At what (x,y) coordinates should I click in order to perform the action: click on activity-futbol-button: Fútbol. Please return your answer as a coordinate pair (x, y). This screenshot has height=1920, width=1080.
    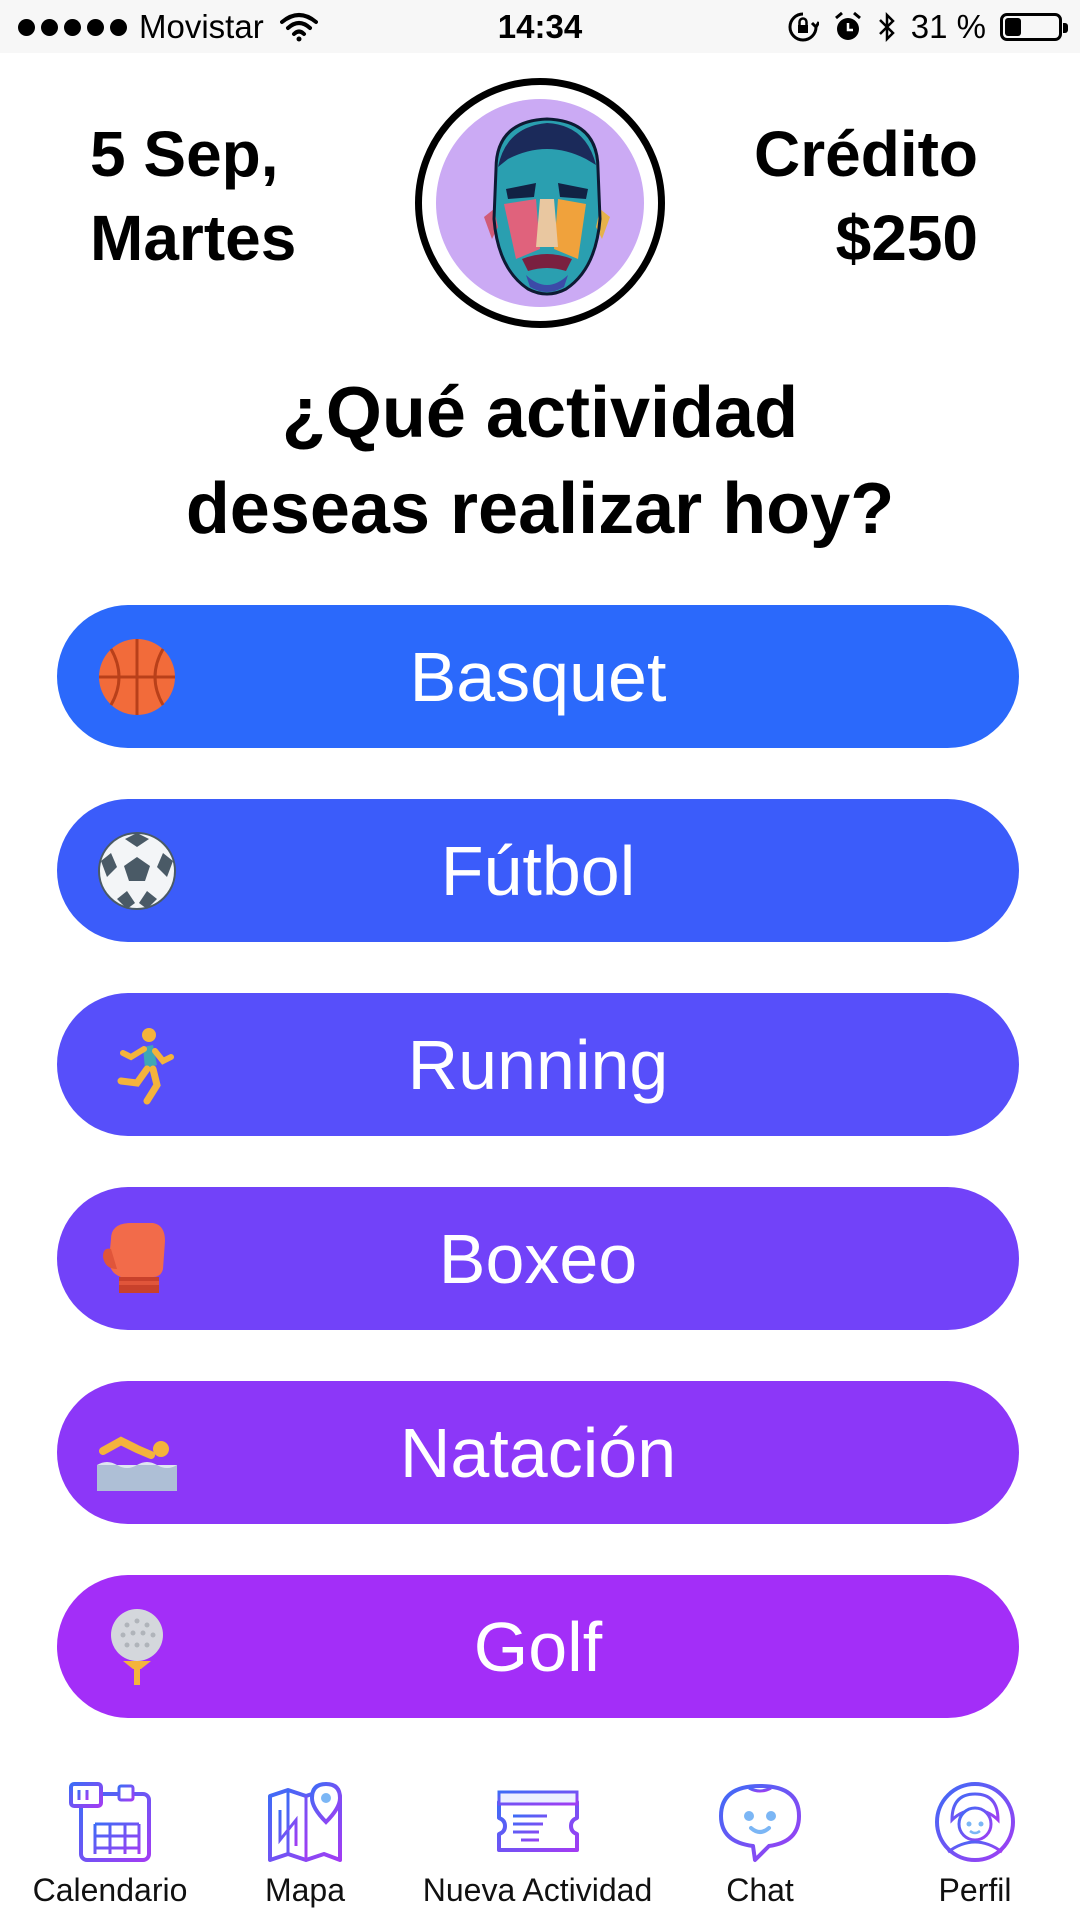
    Looking at the image, I should click on (538, 870).